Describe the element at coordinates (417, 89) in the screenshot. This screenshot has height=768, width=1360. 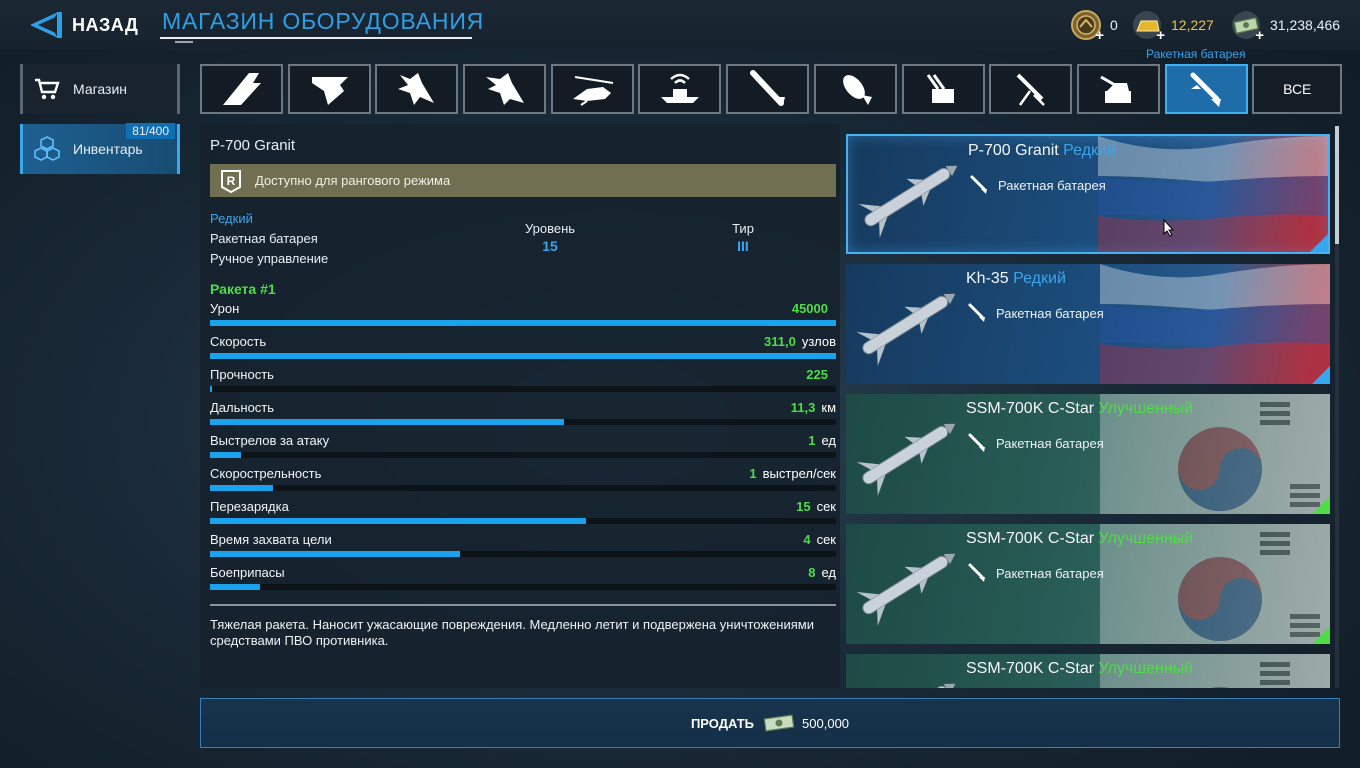
I see `tab-fighter-jet` at that location.